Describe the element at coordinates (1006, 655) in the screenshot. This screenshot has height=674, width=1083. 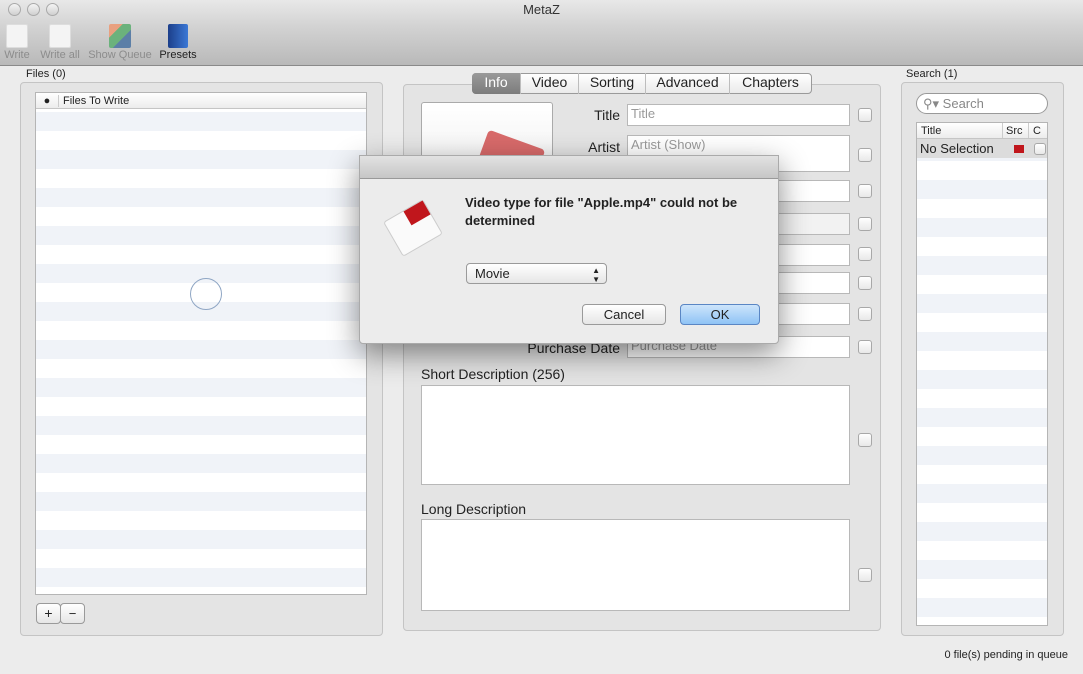
I see `queue-status: 0 file(s) pending in queue` at that location.